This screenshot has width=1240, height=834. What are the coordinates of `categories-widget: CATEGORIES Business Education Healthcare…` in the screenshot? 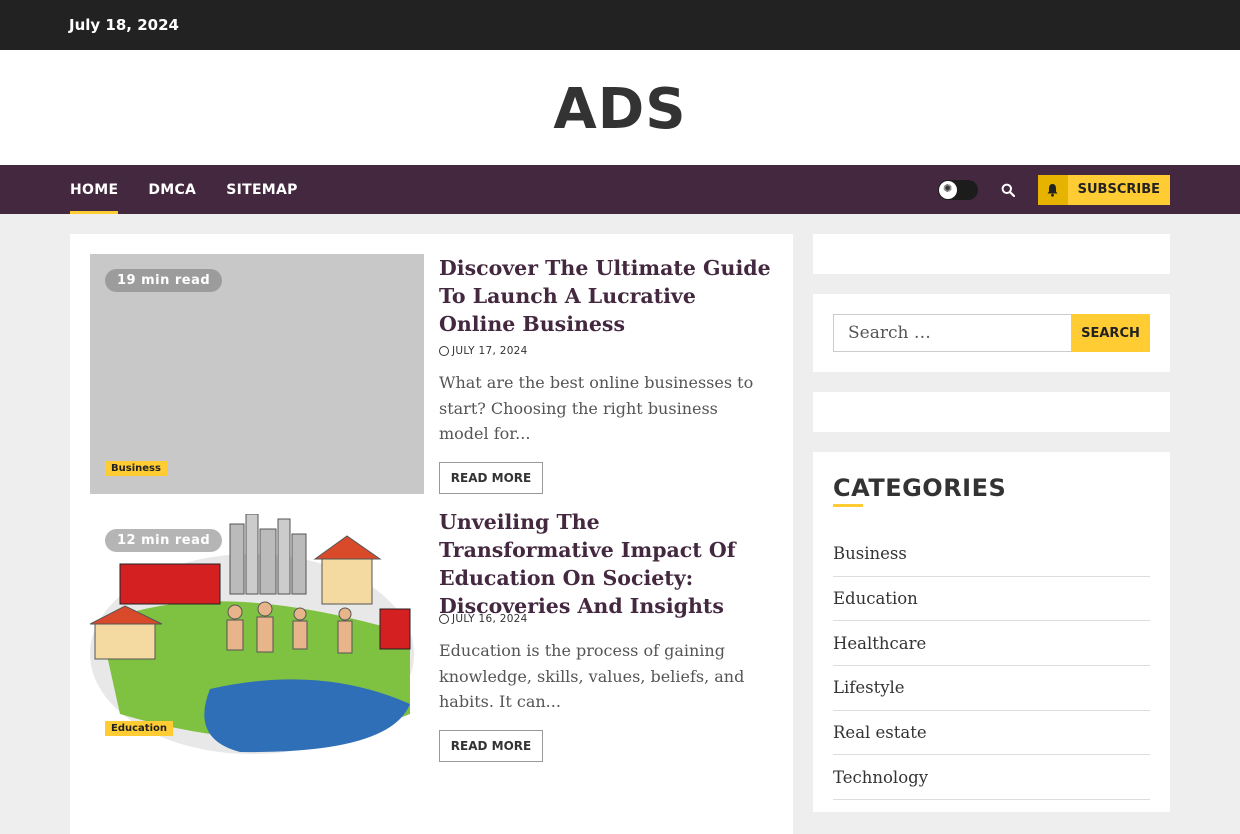 It's located at (991, 632).